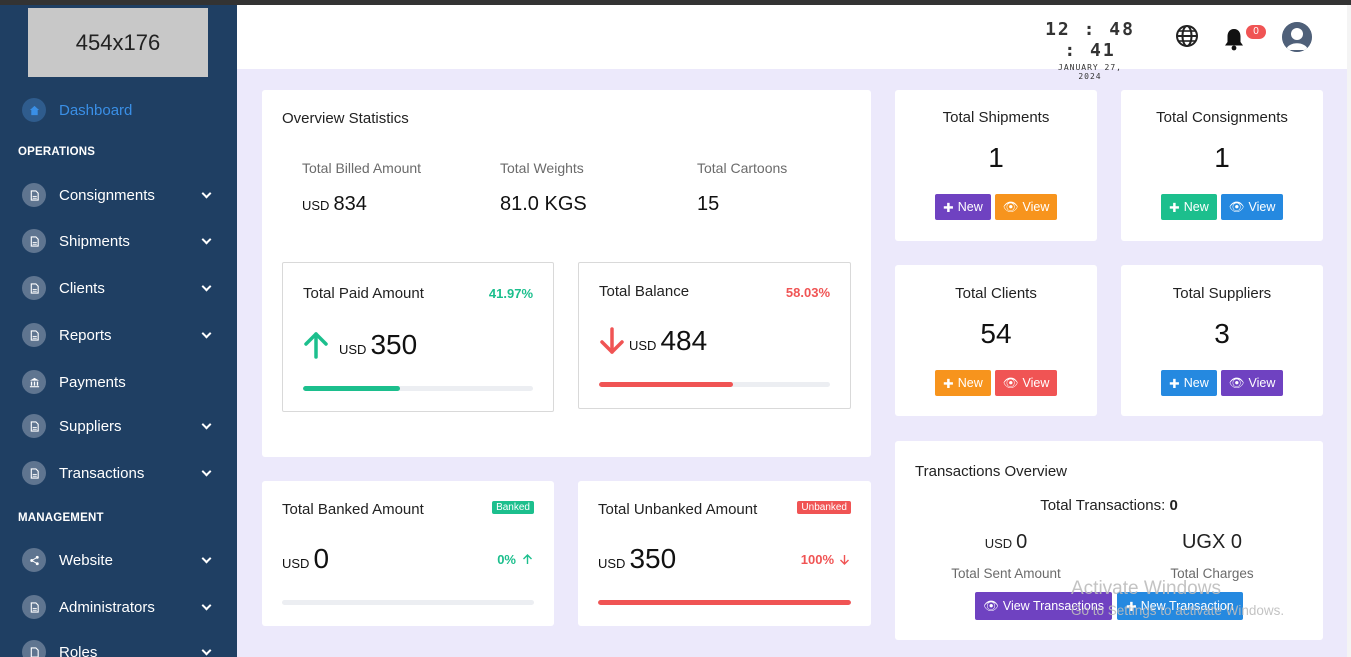 The image size is (1351, 657). I want to click on activate-windows-title: Activate Windows, so click(1146, 588).